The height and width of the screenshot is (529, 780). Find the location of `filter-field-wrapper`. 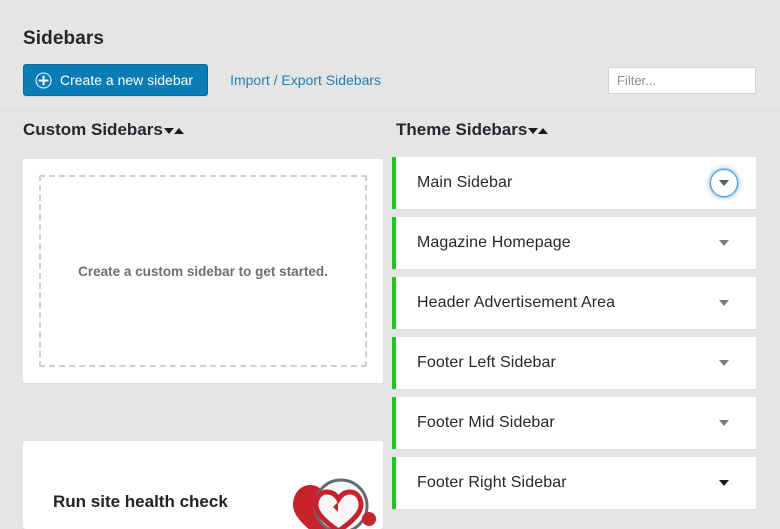

filter-field-wrapper is located at coordinates (682, 80).